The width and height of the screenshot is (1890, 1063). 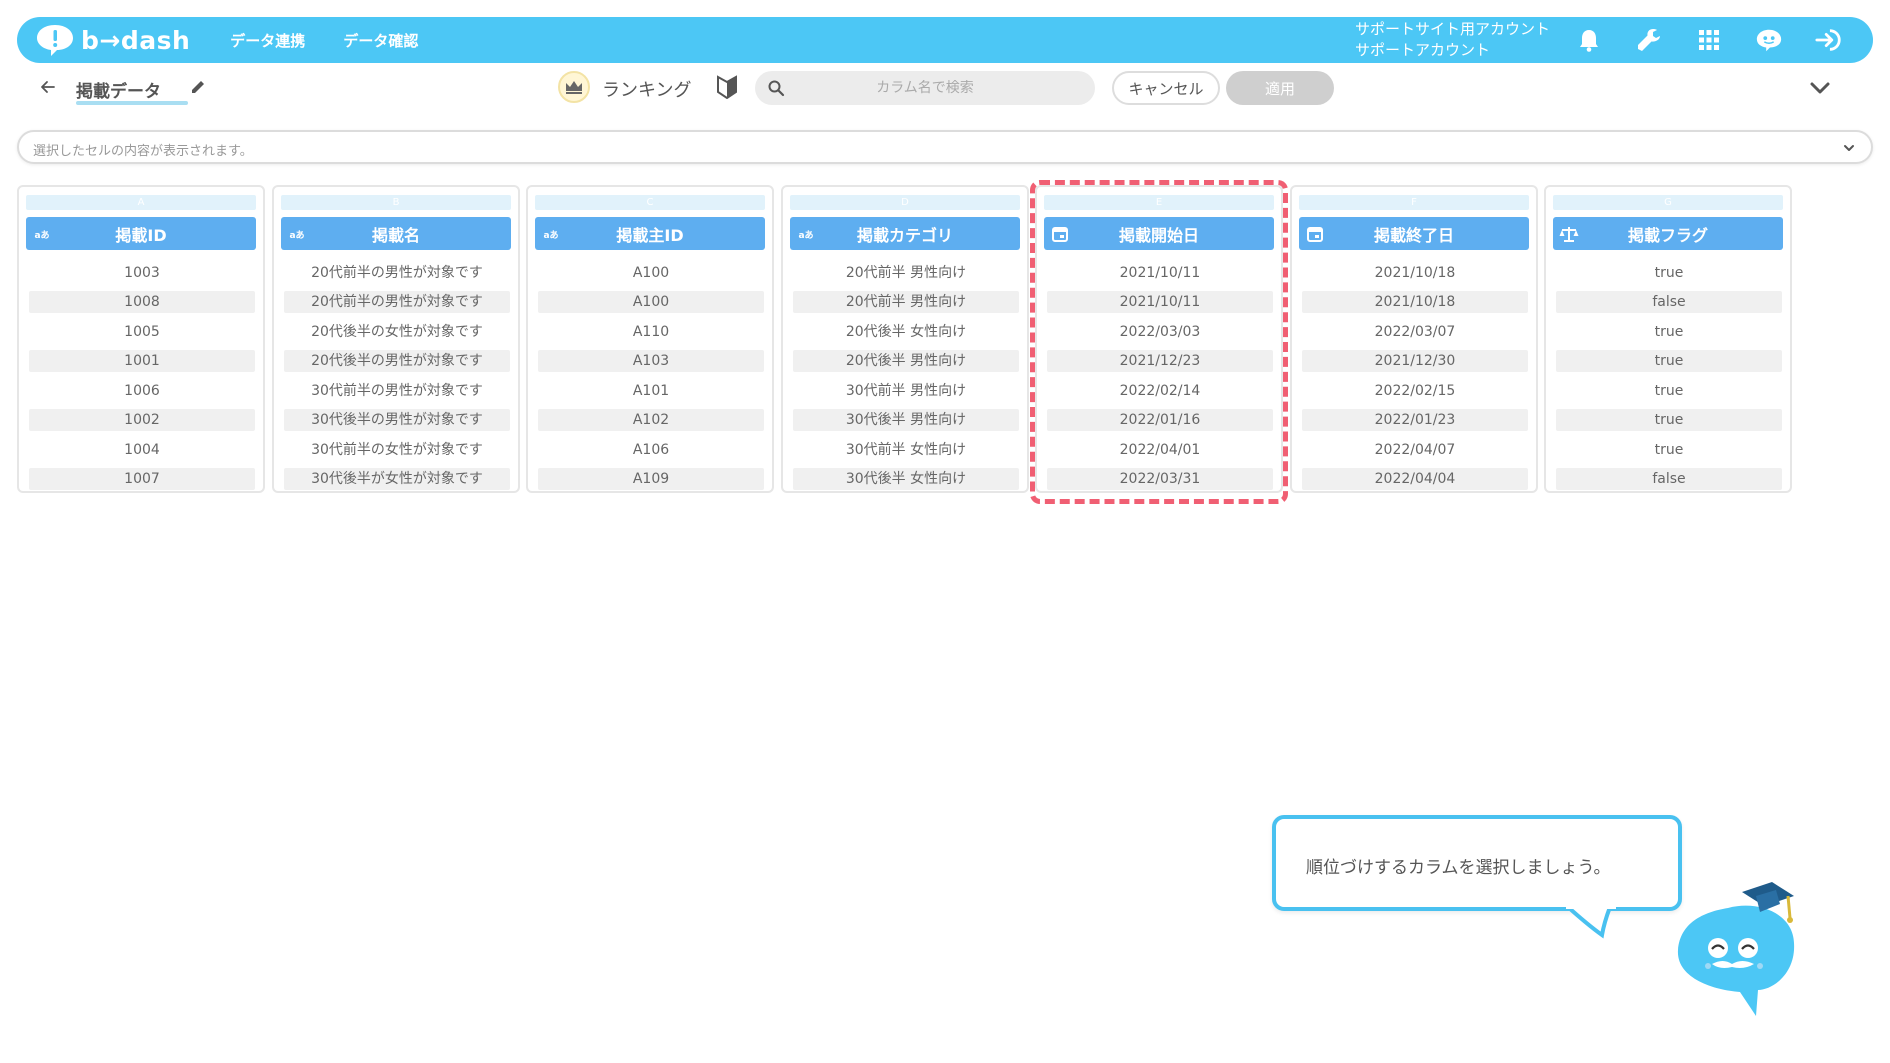 What do you see at coordinates (1668, 202) in the screenshot?
I see `column-letter: G` at bounding box center [1668, 202].